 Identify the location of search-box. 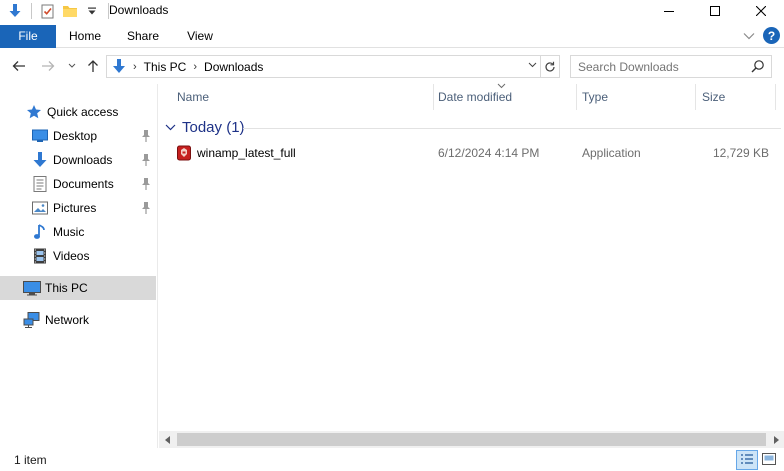
(671, 66).